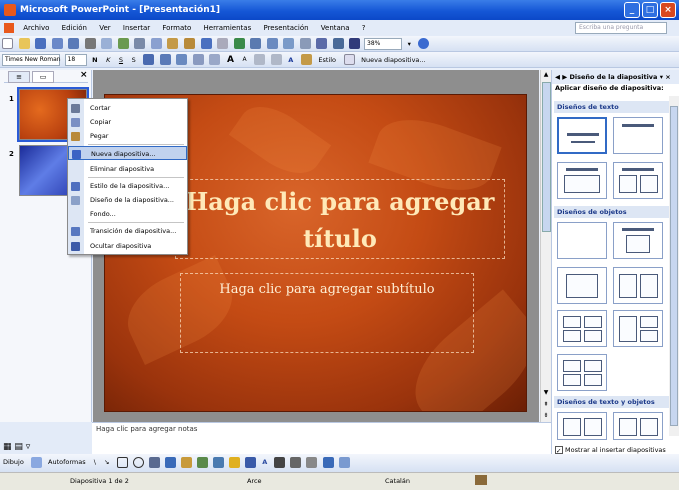 The width and height of the screenshot is (679, 490). Describe the element at coordinates (289, 43) in the screenshot. I see `insert-hyperlink-icon` at that location.